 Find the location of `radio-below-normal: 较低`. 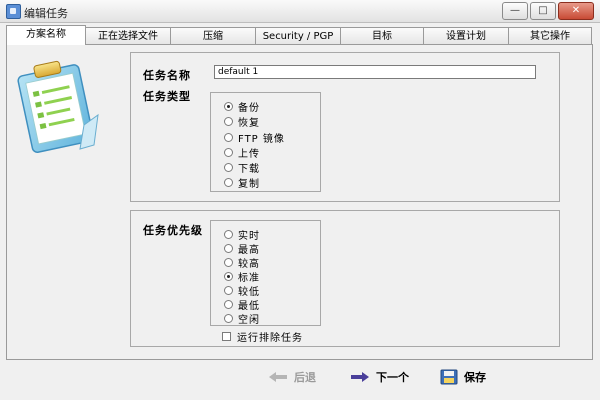

radio-below-normal: 较低 is located at coordinates (242, 290).